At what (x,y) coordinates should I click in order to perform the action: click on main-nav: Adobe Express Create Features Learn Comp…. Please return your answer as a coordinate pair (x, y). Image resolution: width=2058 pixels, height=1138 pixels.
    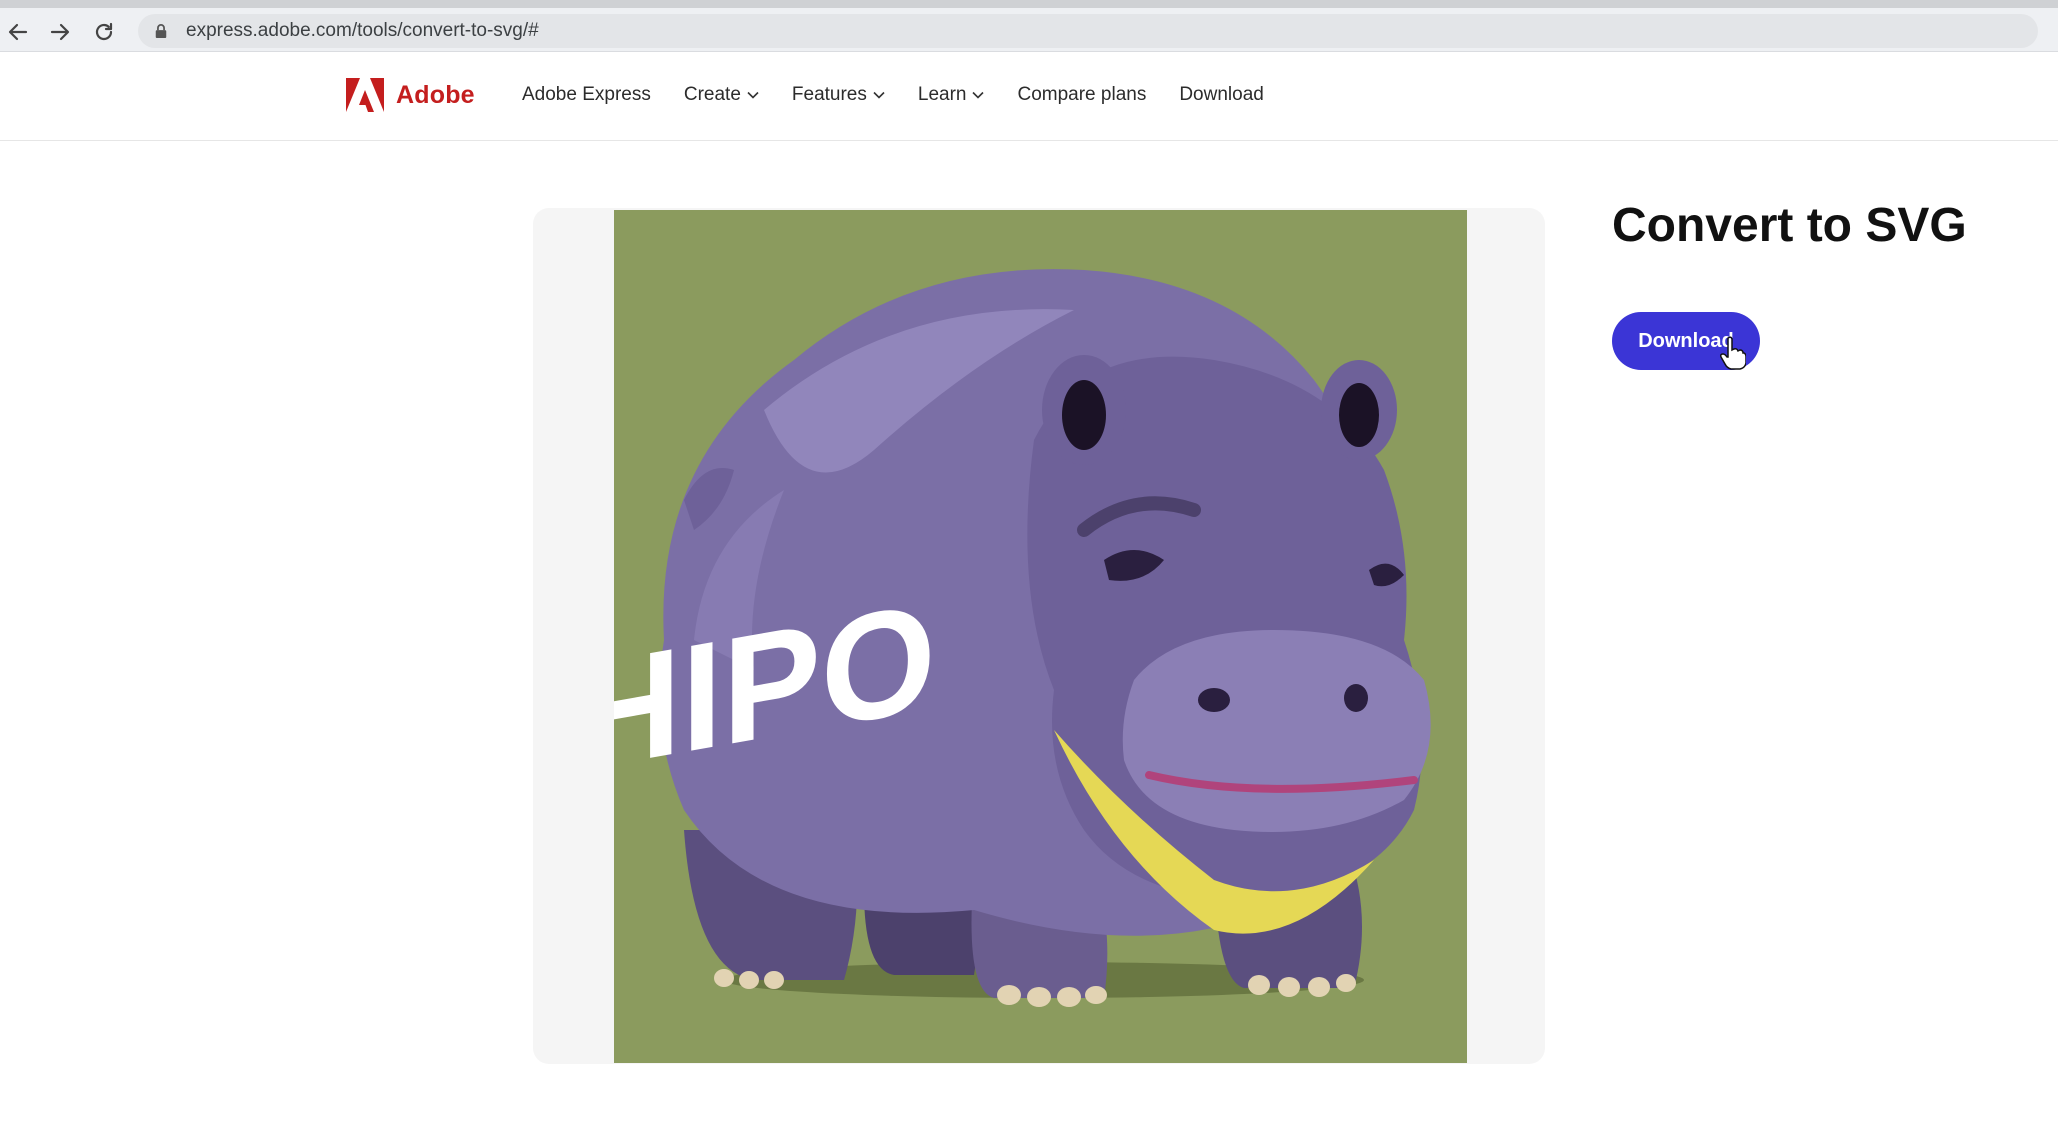
    Looking at the image, I should click on (909, 95).